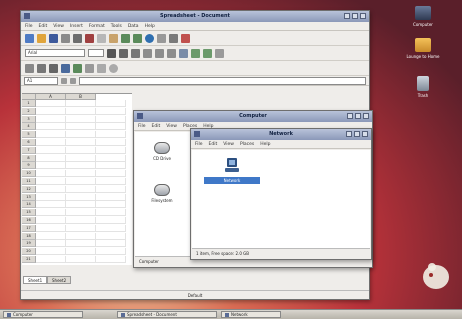 The height and width of the screenshot is (319, 462). I want to click on row-header: 21, so click(29, 259).